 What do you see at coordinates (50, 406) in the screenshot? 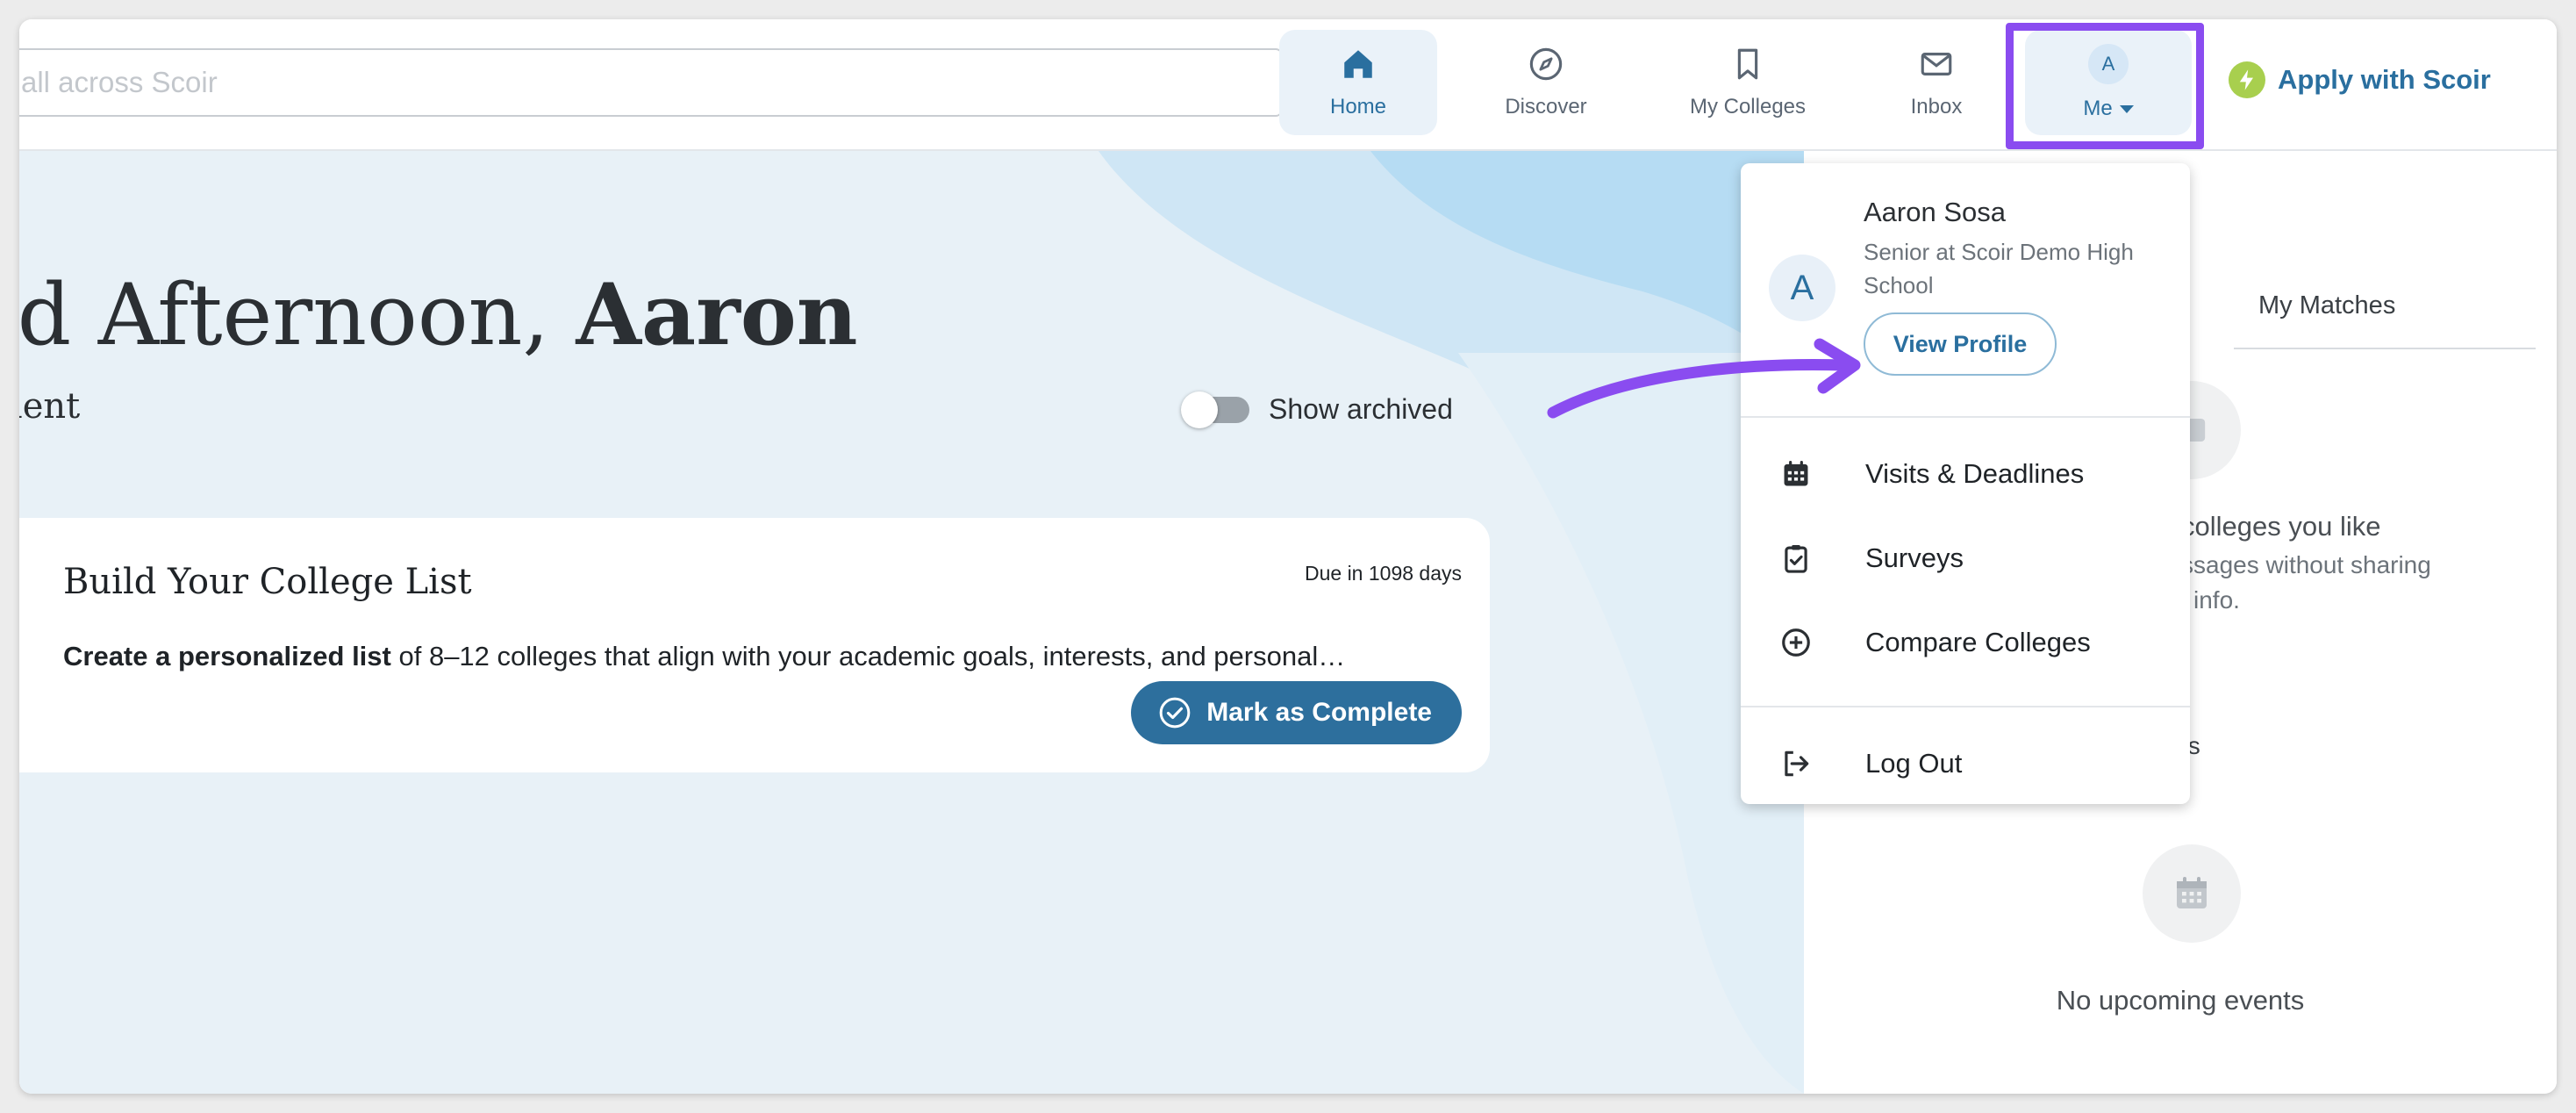
I see `section-heading: nment` at bounding box center [50, 406].